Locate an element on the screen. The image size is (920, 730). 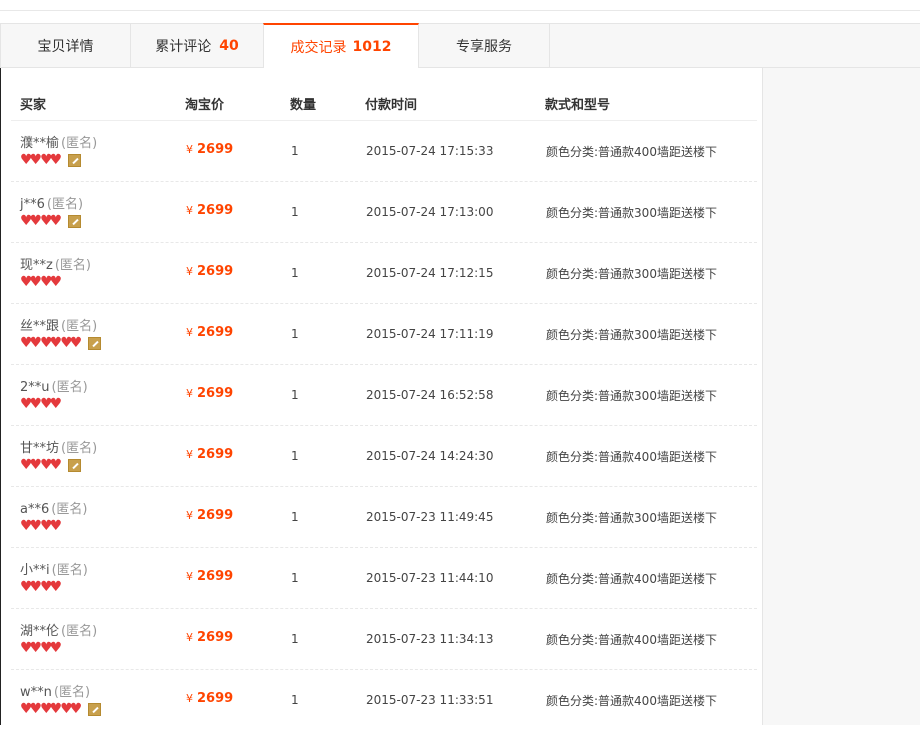
buyer-name: j**6 is located at coordinates (32, 204).